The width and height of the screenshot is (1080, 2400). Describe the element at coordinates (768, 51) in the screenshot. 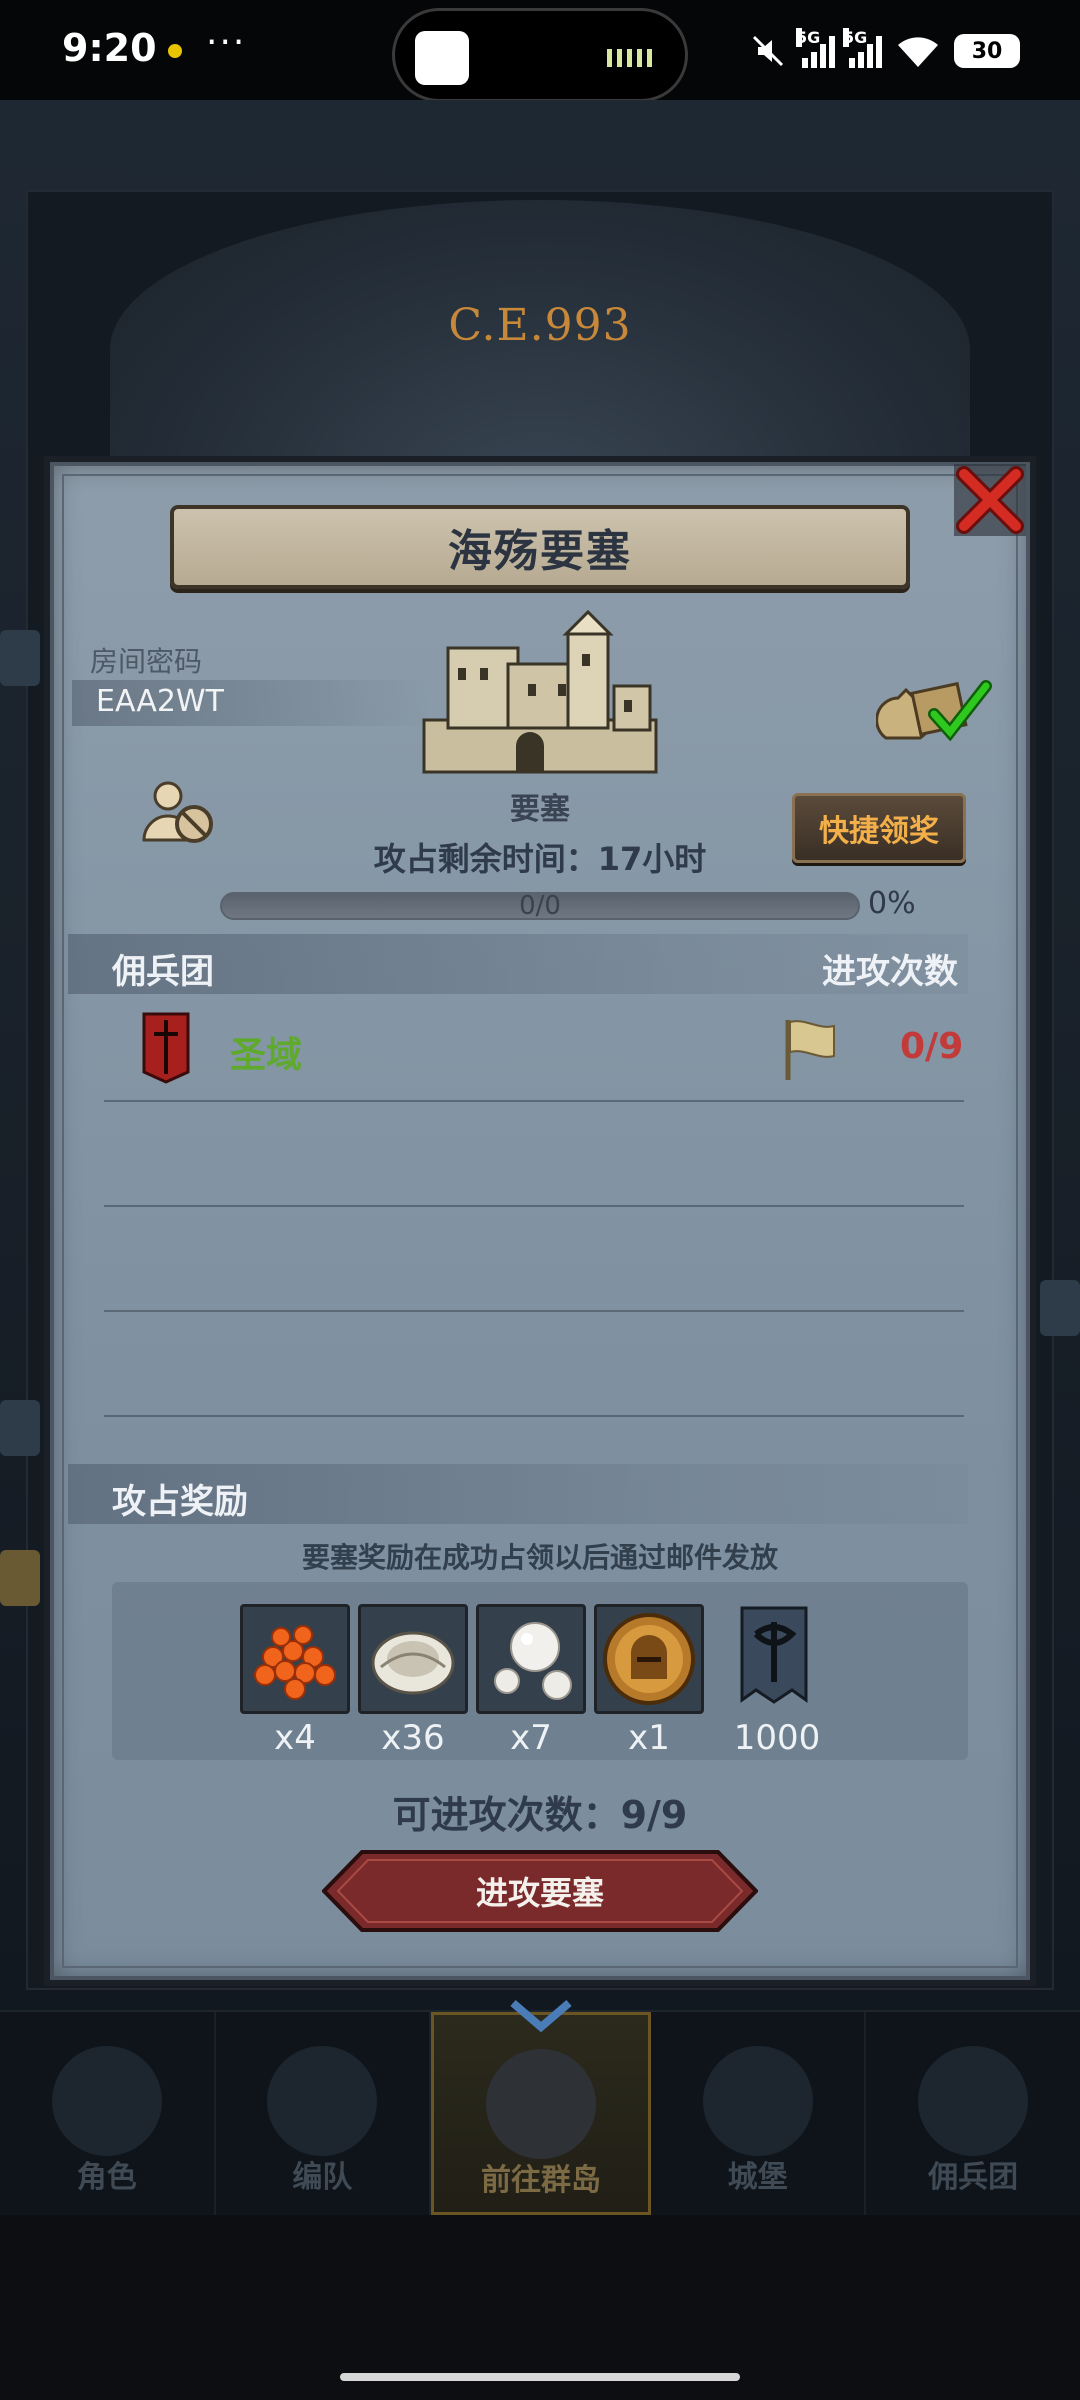

I see `mute-icon` at that location.